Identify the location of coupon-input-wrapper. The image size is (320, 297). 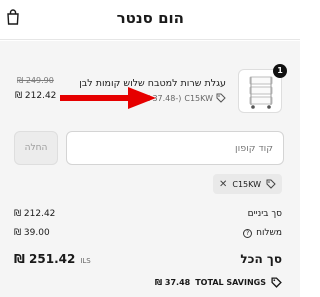
(175, 148).